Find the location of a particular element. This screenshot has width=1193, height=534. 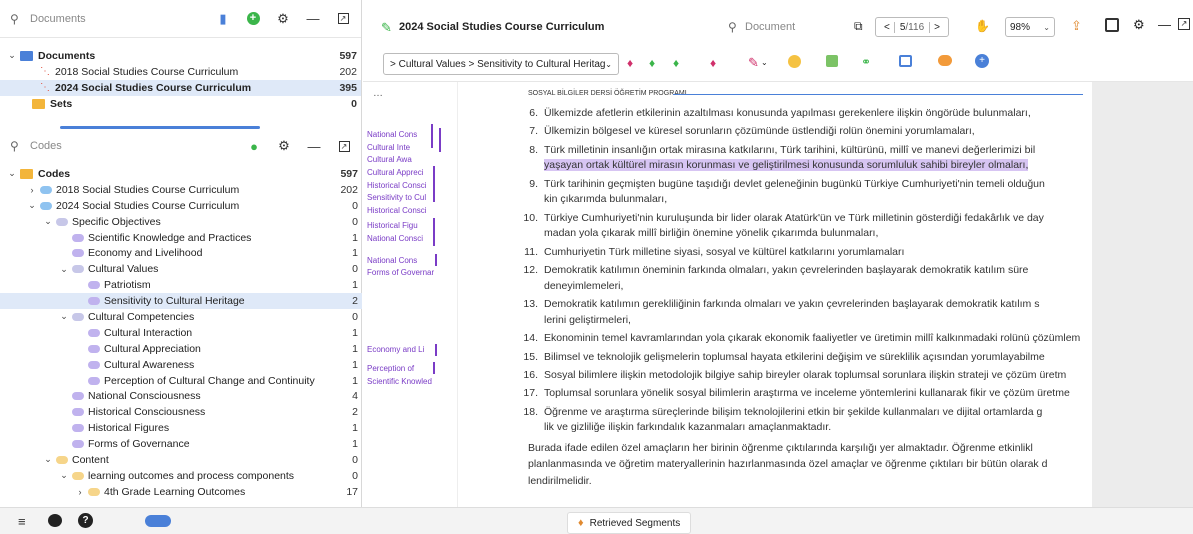

highlighter-icon: ✎ is located at coordinates (753, 63).